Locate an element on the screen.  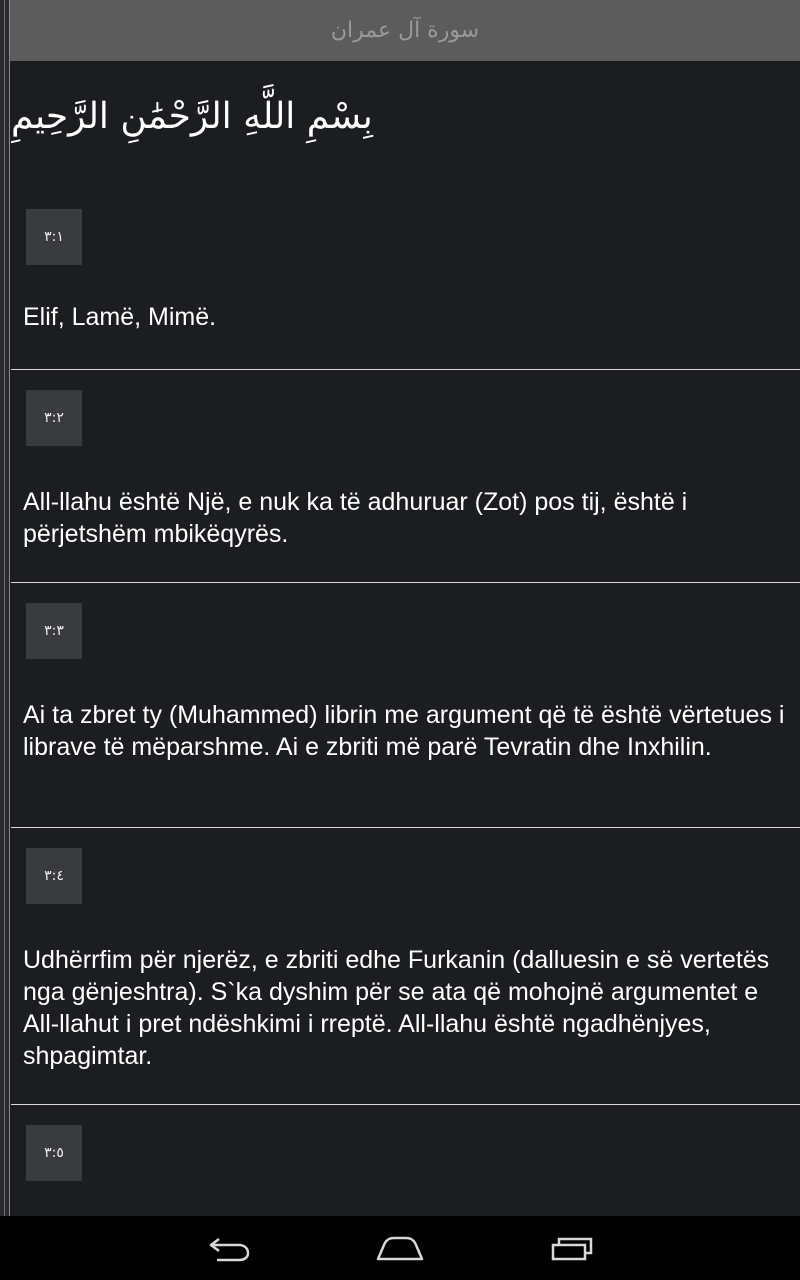
back-button is located at coordinates (229, 1248).